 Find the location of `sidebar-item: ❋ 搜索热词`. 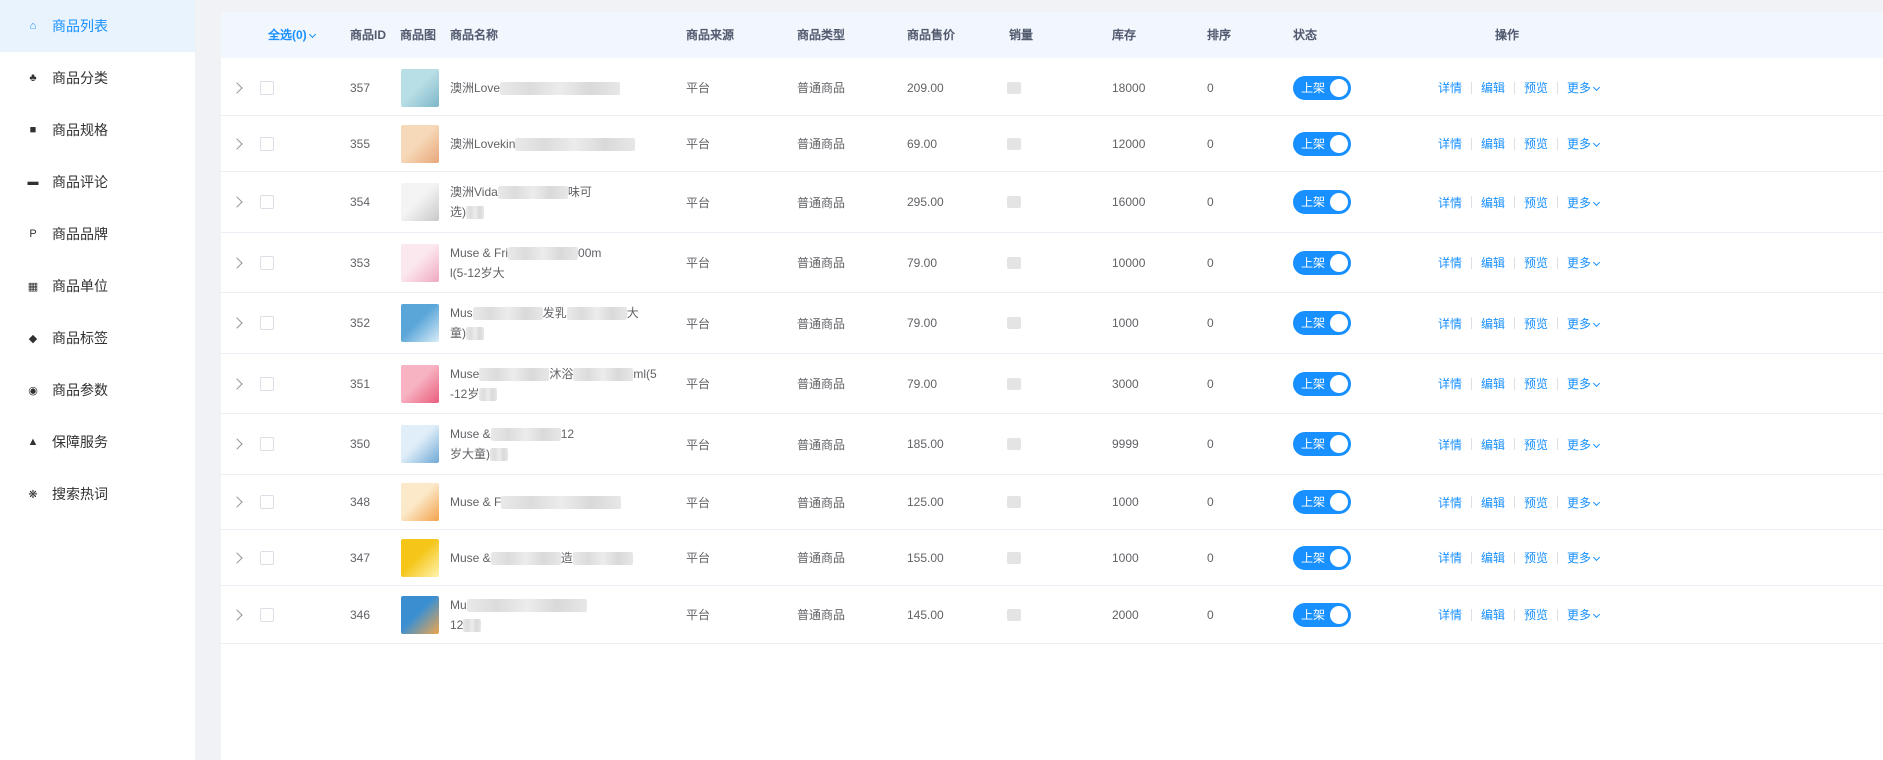

sidebar-item: ❋ 搜索热词 is located at coordinates (97, 494).